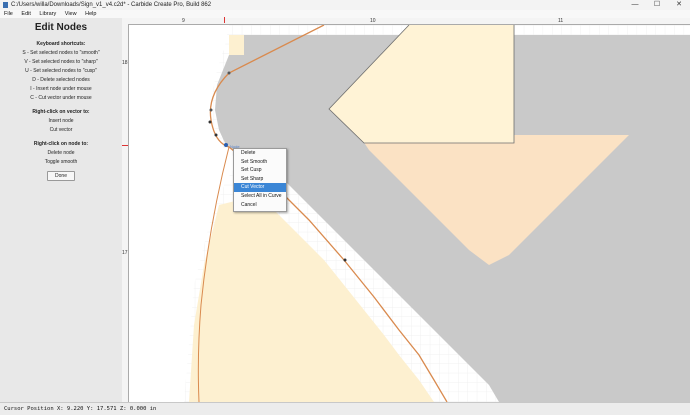 This screenshot has width=690, height=415. Describe the element at coordinates (125, 213) in the screenshot. I see `left-ruler` at that location.